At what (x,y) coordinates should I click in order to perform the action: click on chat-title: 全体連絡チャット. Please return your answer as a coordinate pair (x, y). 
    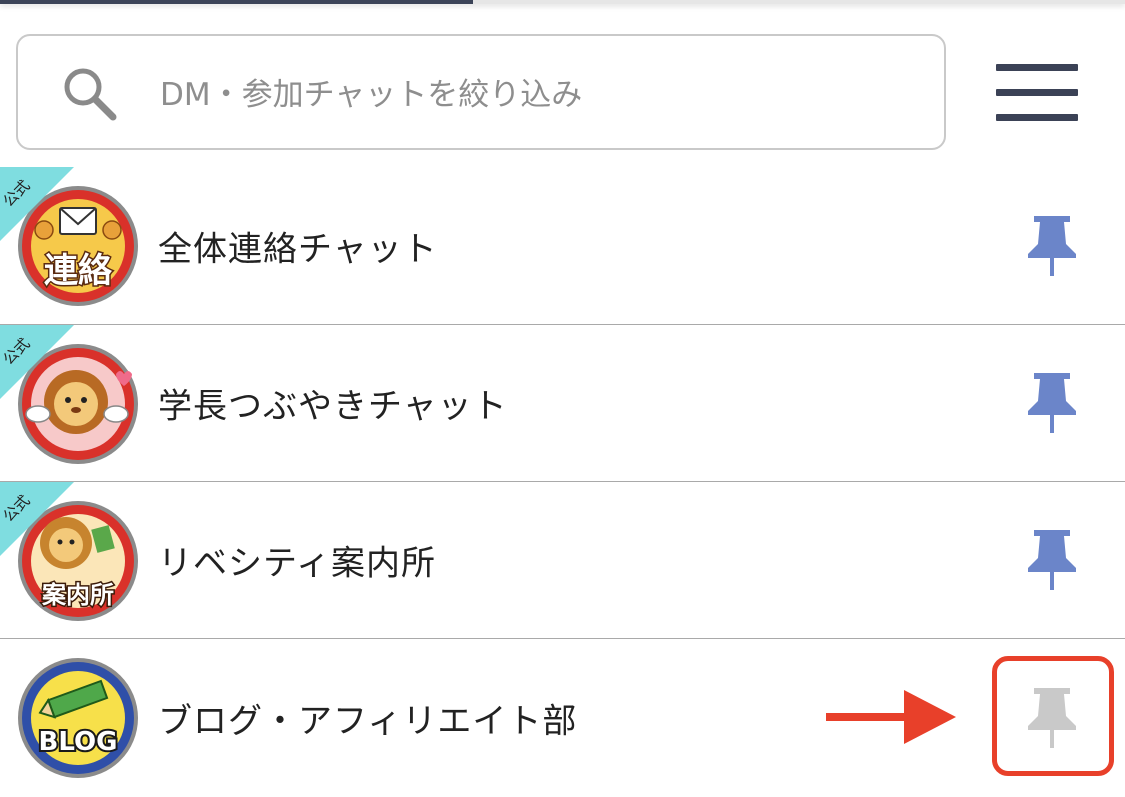
    Looking at the image, I should click on (298, 249).